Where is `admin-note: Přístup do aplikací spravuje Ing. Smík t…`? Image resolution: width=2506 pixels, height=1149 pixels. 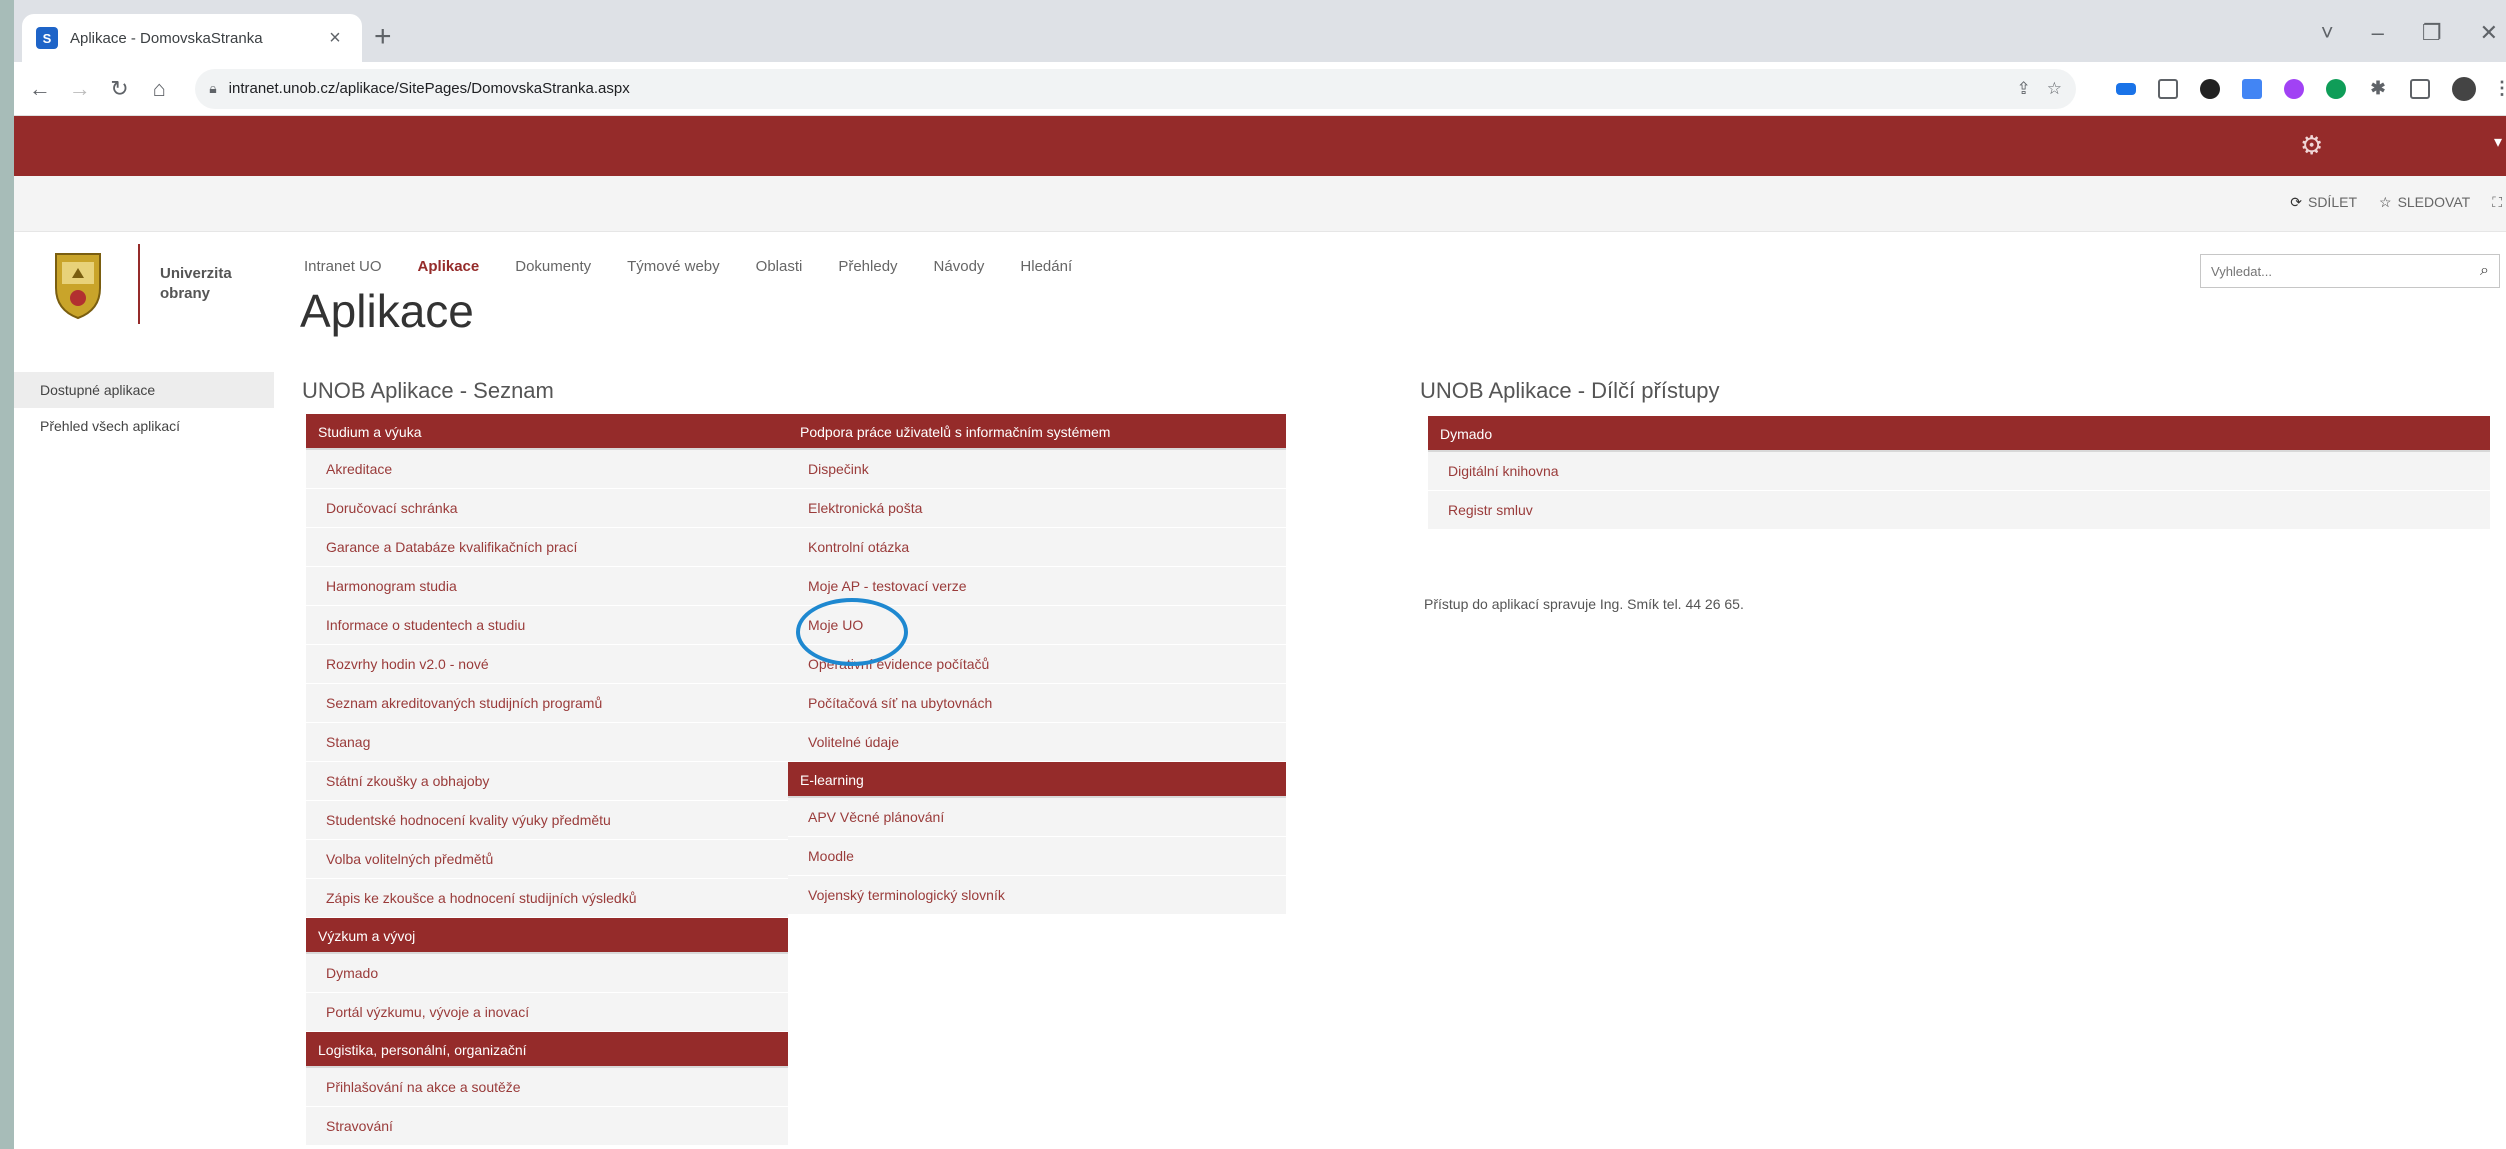 admin-note: Přístup do aplikací spravuje Ing. Smík t… is located at coordinates (1584, 604).